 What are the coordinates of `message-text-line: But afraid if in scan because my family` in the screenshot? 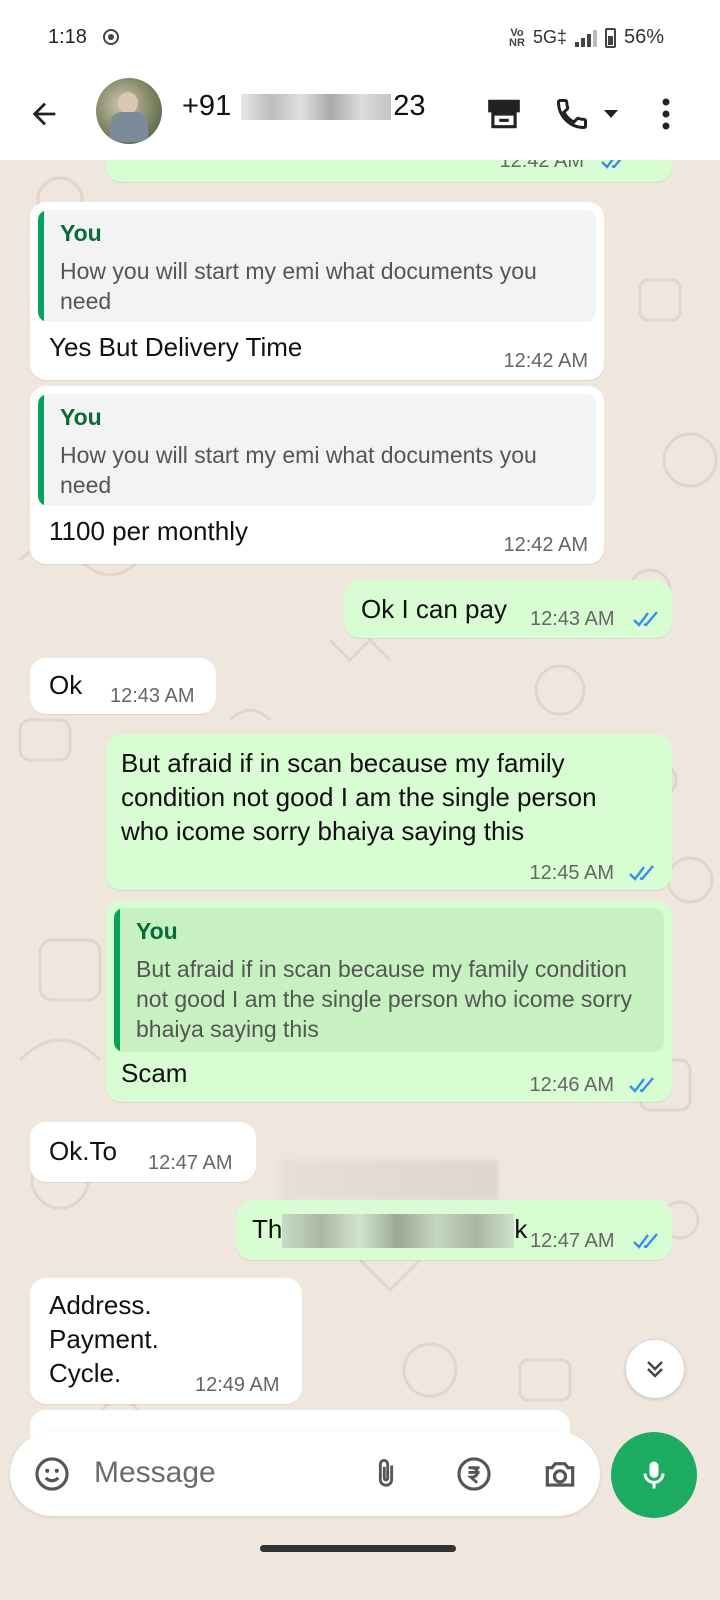 It's located at (343, 763).